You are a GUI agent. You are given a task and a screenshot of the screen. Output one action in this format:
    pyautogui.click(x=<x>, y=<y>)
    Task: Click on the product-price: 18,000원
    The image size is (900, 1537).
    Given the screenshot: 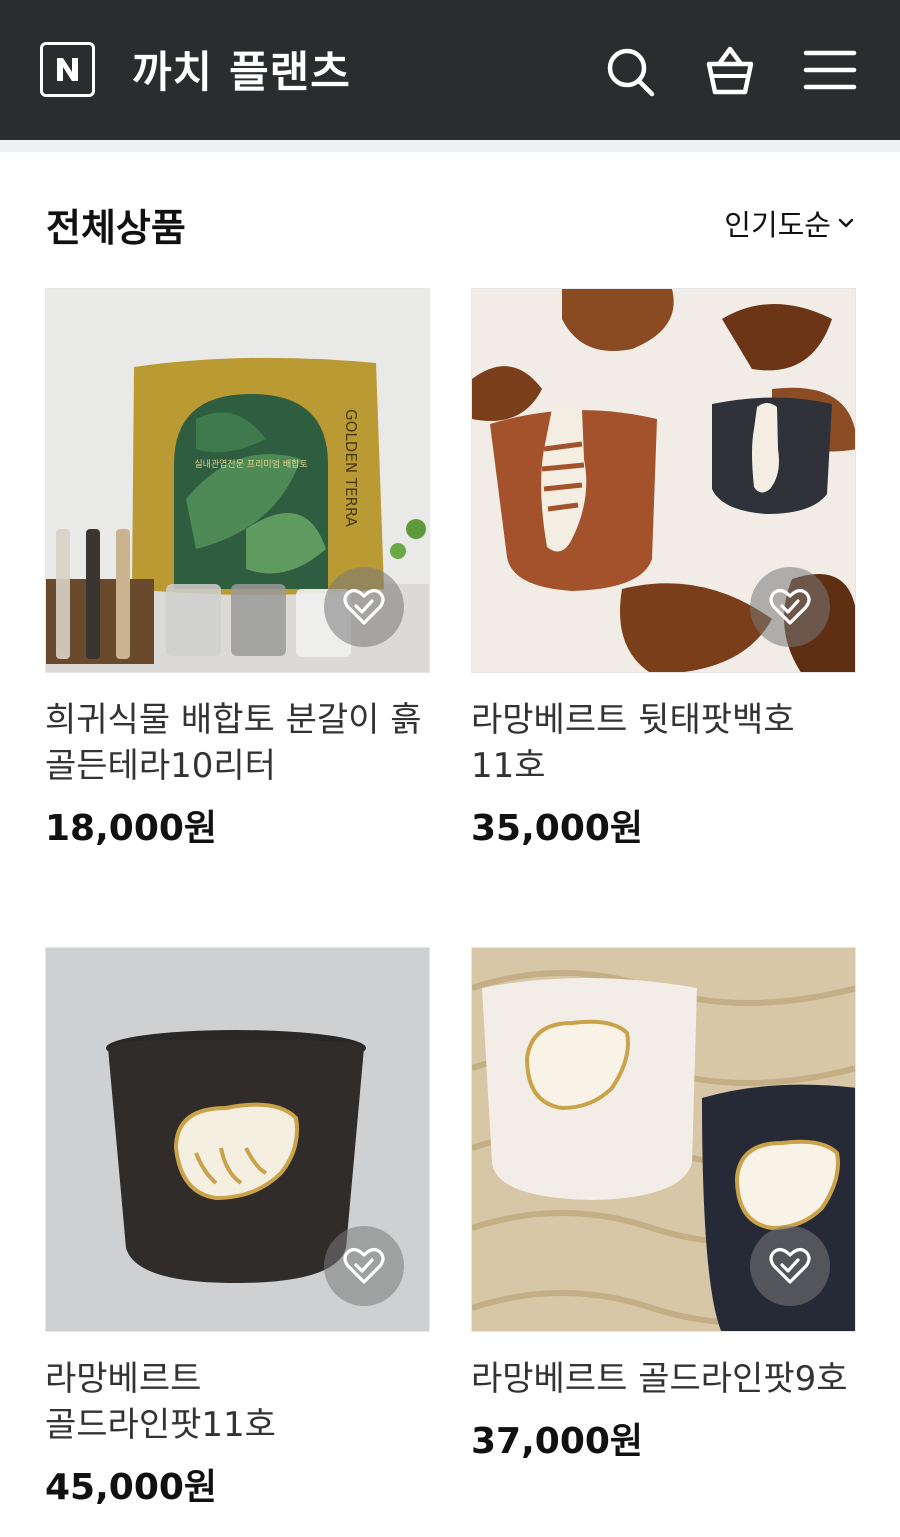 What is the action you would take?
    pyautogui.click(x=131, y=828)
    